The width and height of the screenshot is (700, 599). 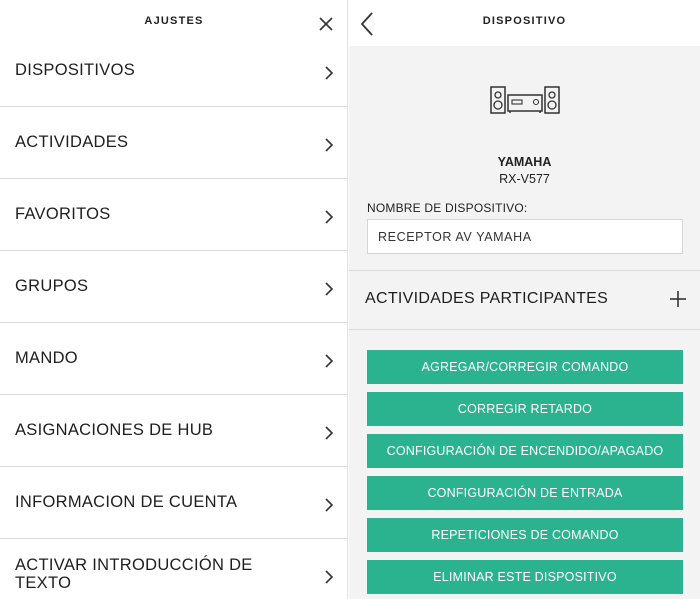 What do you see at coordinates (525, 100) in the screenshot?
I see `stereo-system-icon` at bounding box center [525, 100].